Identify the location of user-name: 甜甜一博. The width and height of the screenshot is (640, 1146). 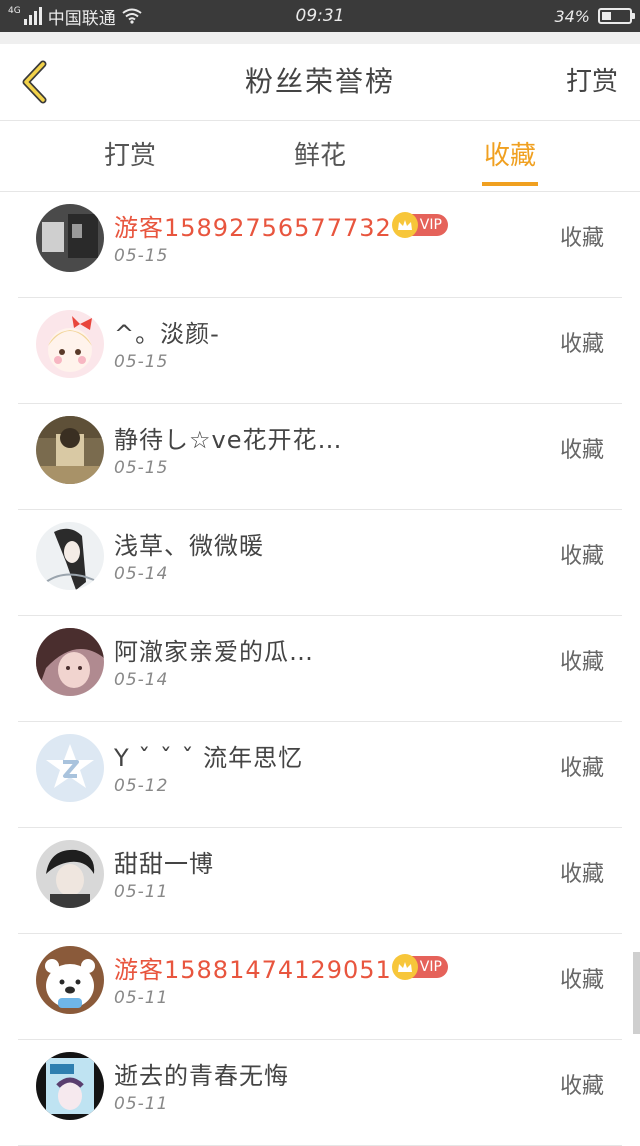
(164, 863).